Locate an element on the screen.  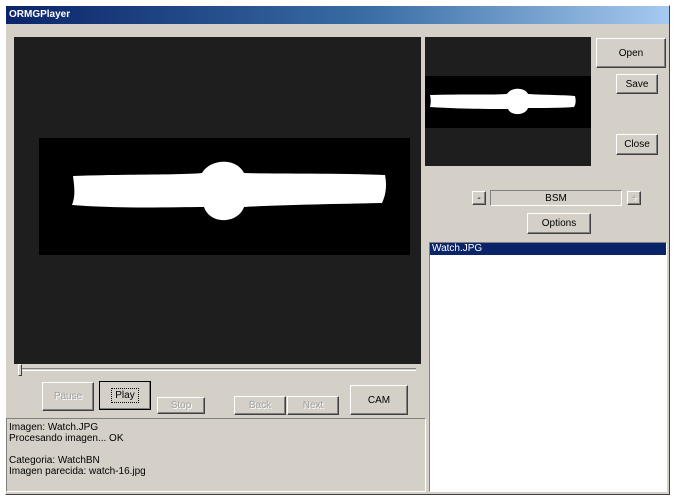
seek-slider-track is located at coordinates (217, 369).